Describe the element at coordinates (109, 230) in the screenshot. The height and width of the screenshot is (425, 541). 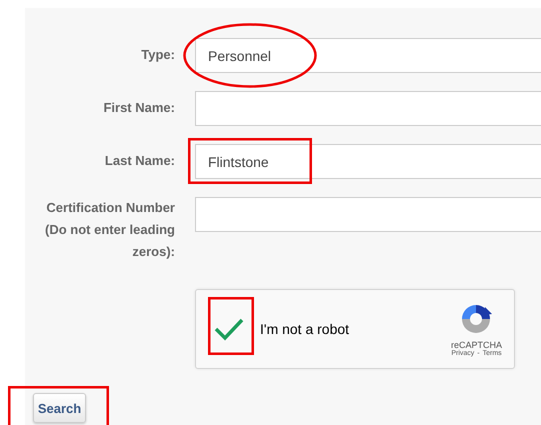
I see `field-label: Certification Number (Do not enter leading zeros):` at that location.